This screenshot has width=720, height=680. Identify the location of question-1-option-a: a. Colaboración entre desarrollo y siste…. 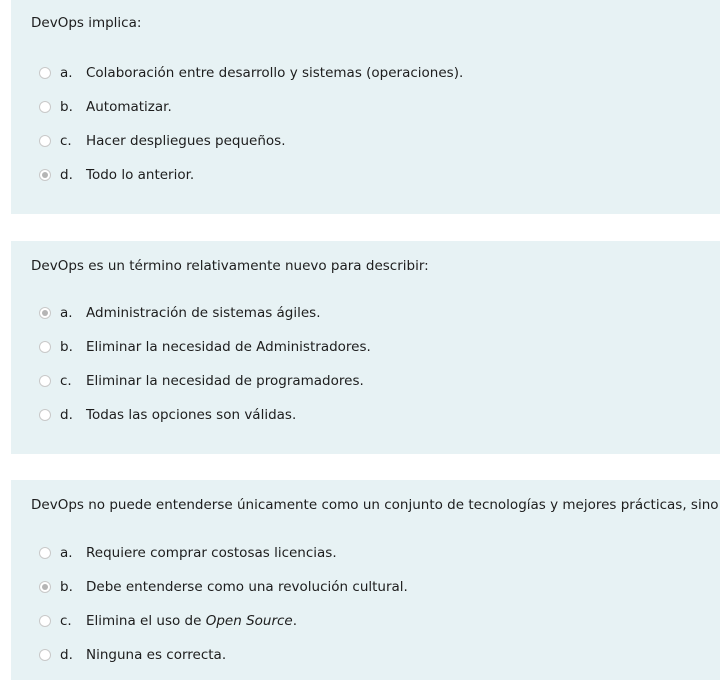
(251, 73).